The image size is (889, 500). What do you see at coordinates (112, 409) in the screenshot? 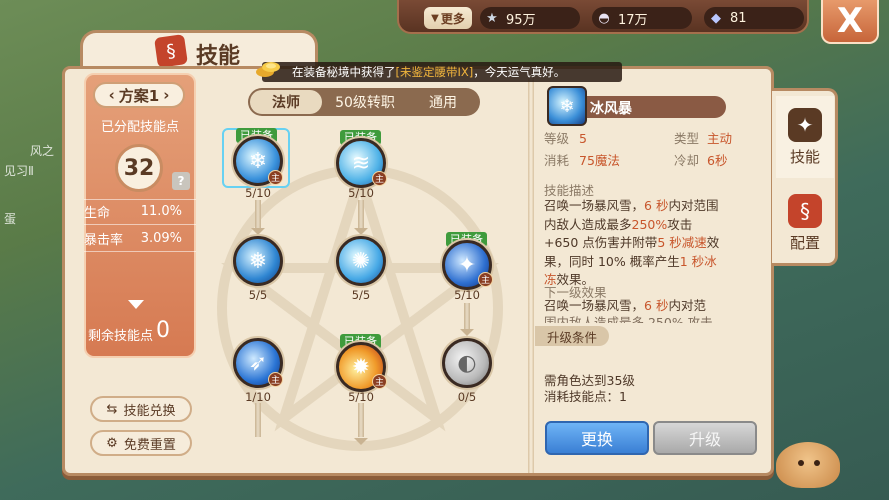
I see `swap-arrows-icon: ⇆` at bounding box center [112, 409].